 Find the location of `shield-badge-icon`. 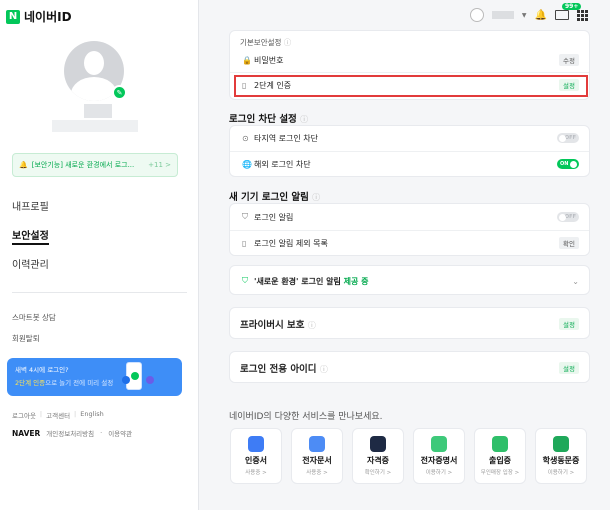

shield-badge-icon is located at coordinates (150, 380).